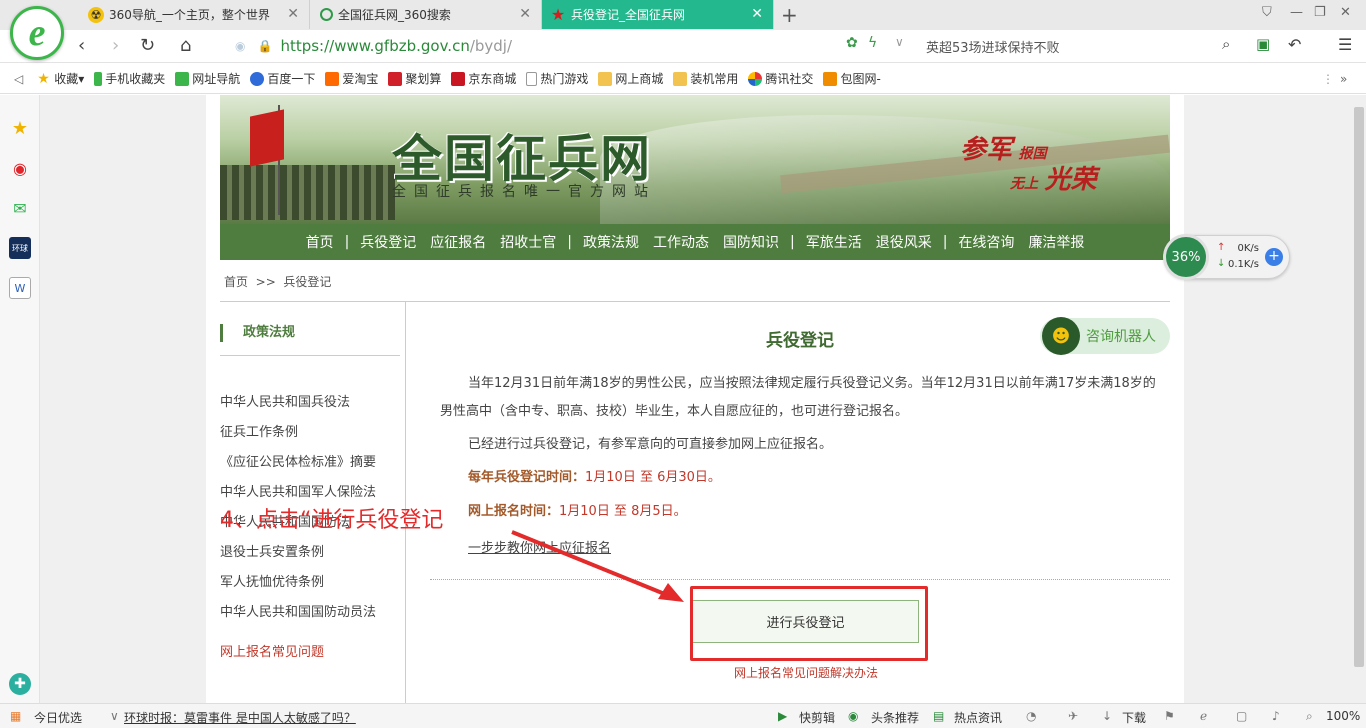  I want to click on more-icon: ⋮, so click(1328, 79).